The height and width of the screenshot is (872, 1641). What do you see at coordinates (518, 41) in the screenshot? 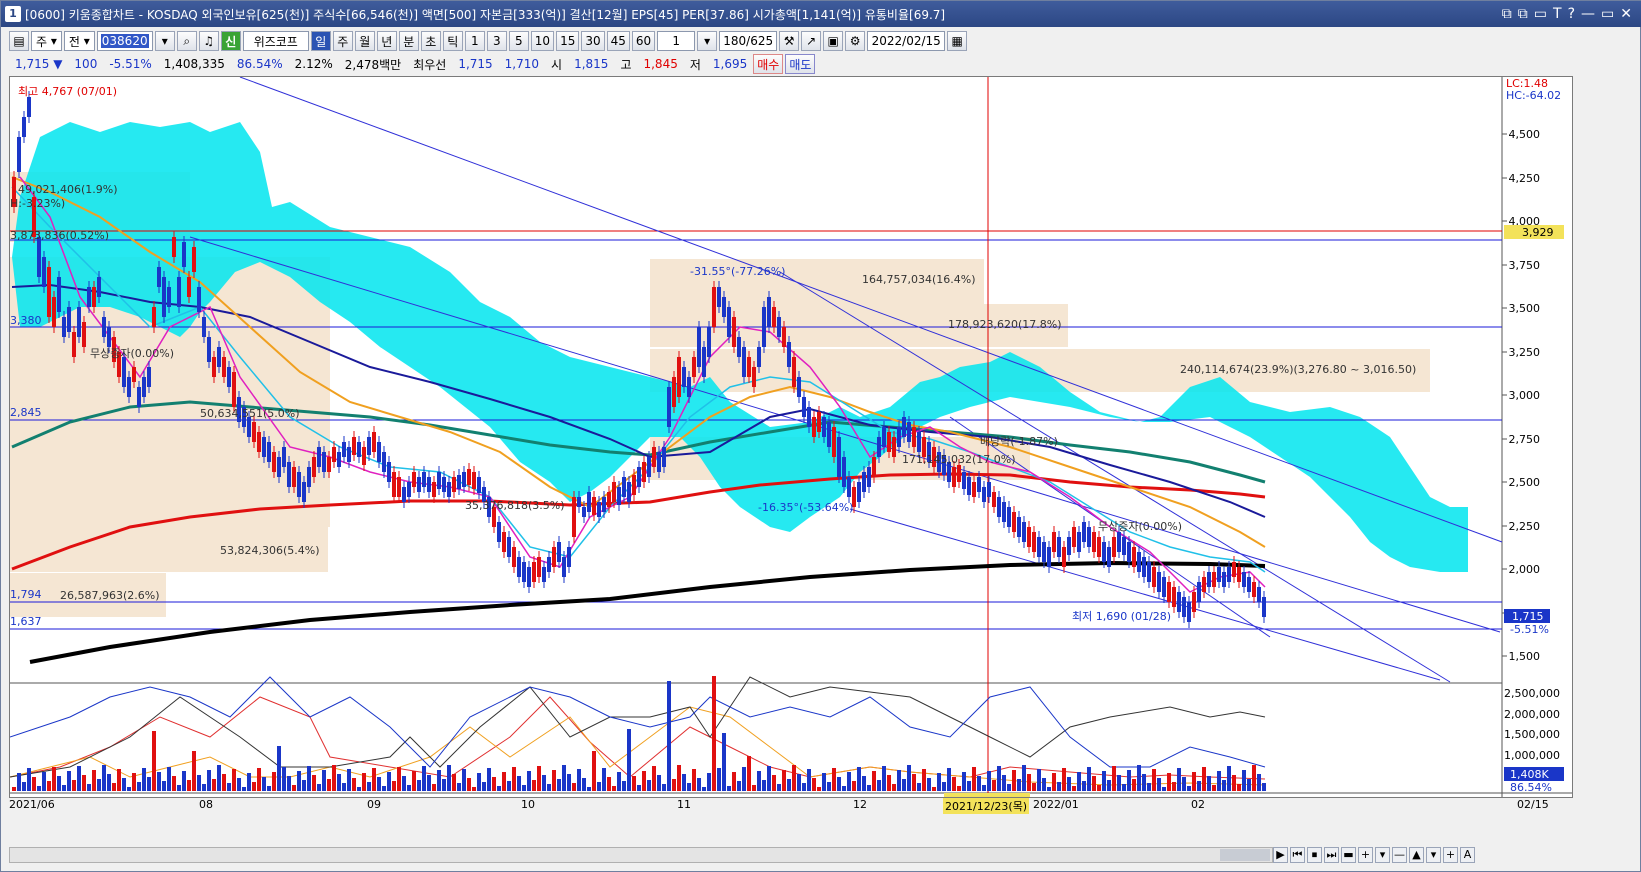
I see `interval-5-button: 5` at bounding box center [518, 41].